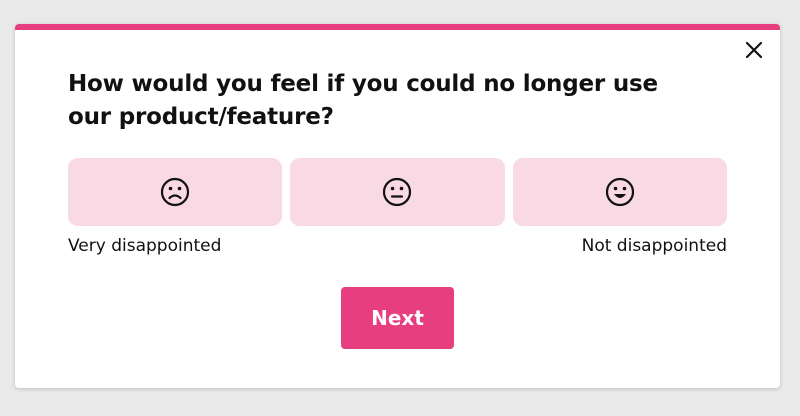 This screenshot has height=416, width=800. I want to click on sad-face-icon, so click(175, 192).